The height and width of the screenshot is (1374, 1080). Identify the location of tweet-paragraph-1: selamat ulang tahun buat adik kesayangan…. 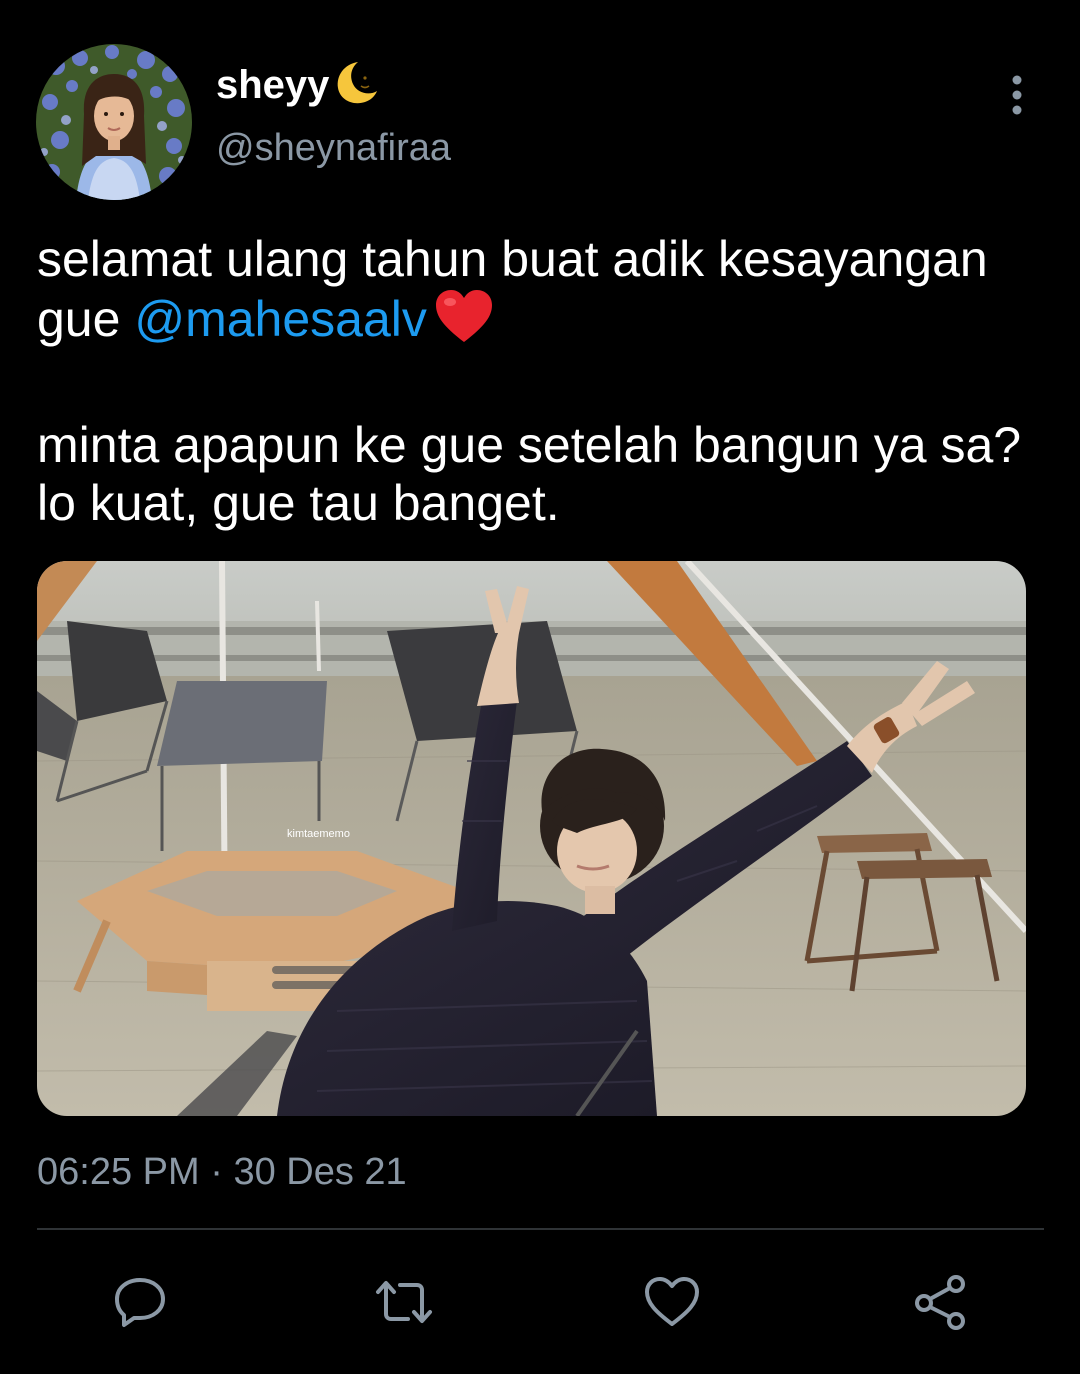
(542, 294).